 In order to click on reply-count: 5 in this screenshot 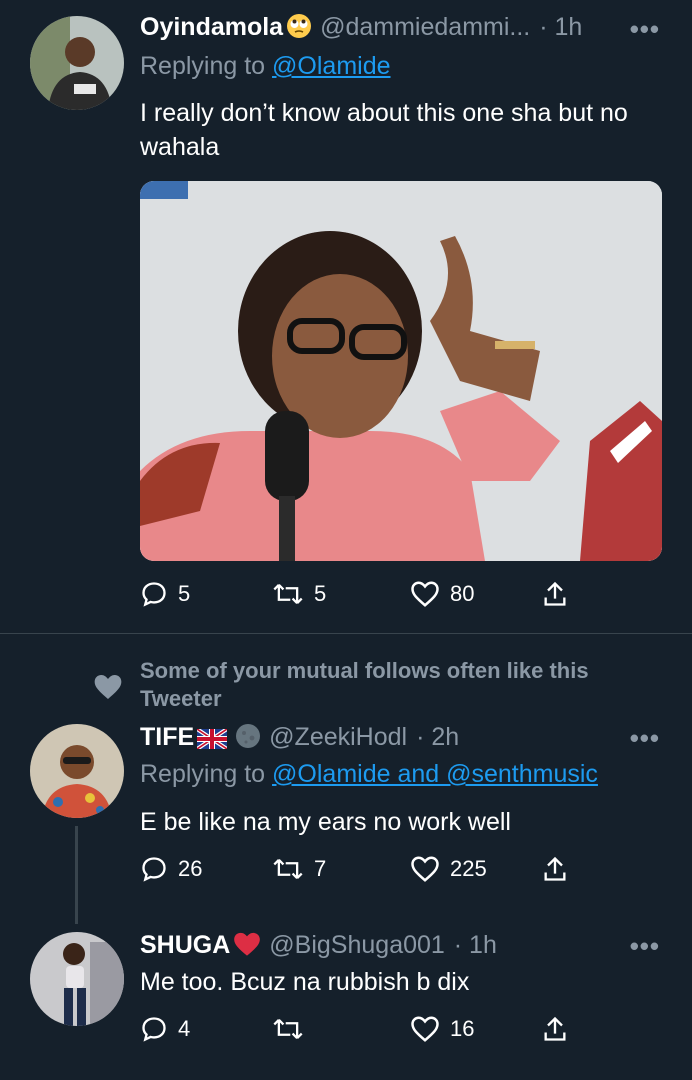, I will do `click(184, 593)`.